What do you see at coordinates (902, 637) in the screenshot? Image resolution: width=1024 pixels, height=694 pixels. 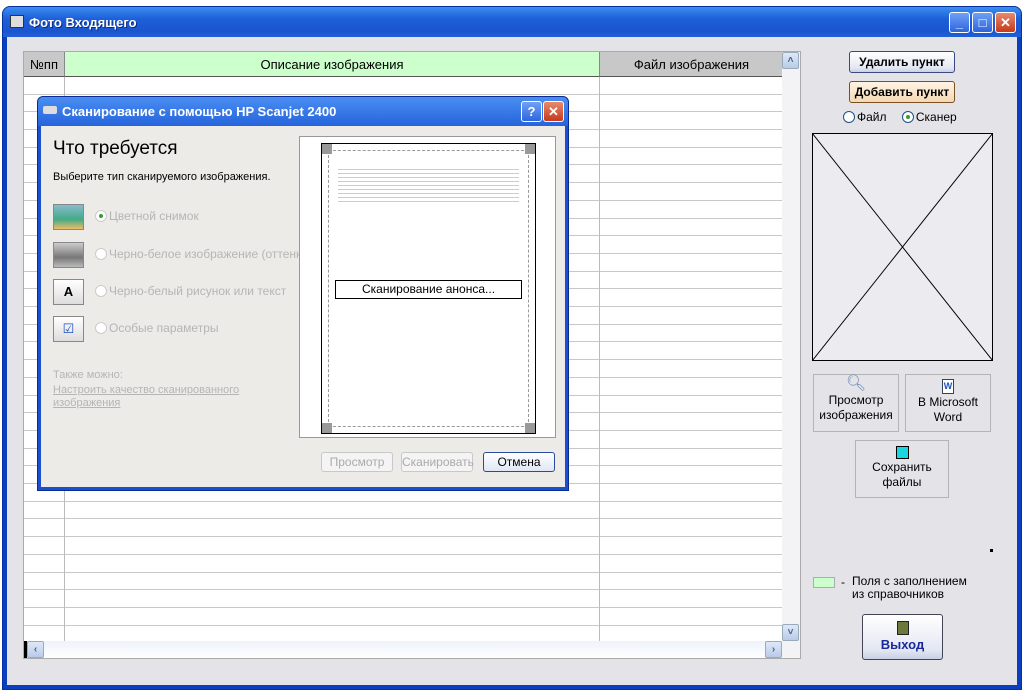 I see `exit-button: Выход` at bounding box center [902, 637].